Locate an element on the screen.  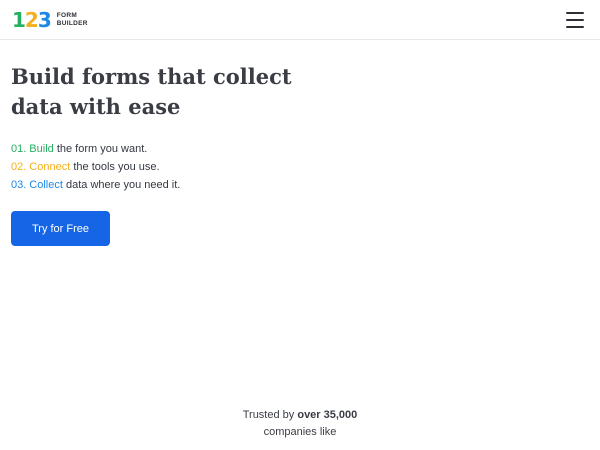
logo-wordmark: FORM BUILDER is located at coordinates (72, 19).